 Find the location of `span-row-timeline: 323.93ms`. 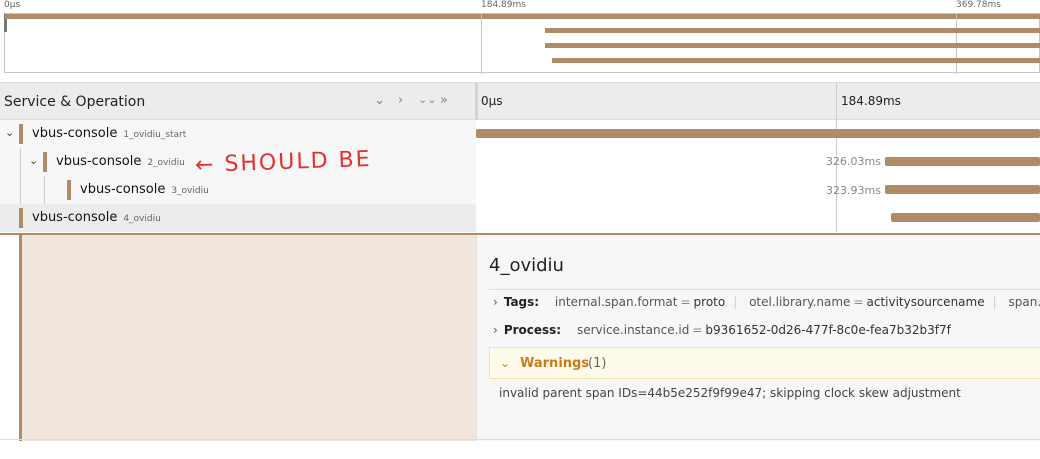

span-row-timeline: 323.93ms is located at coordinates (758, 190).